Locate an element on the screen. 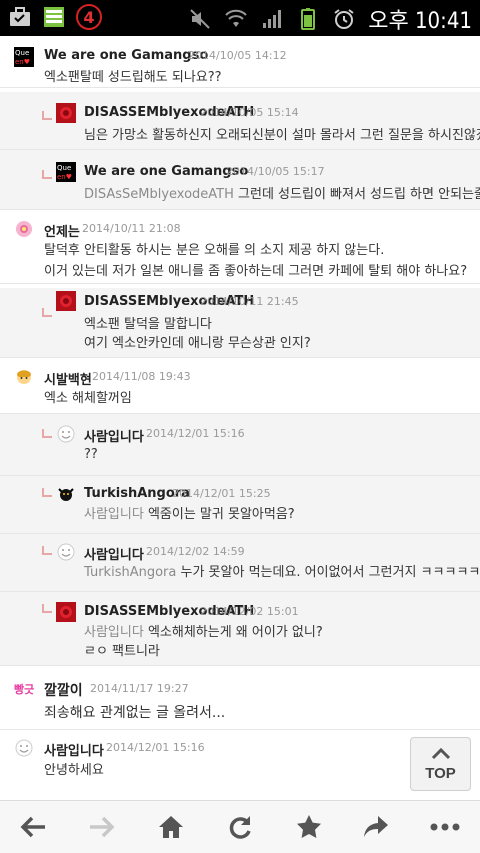  comment-date: 2014/10/11 21:08 is located at coordinates (131, 228).